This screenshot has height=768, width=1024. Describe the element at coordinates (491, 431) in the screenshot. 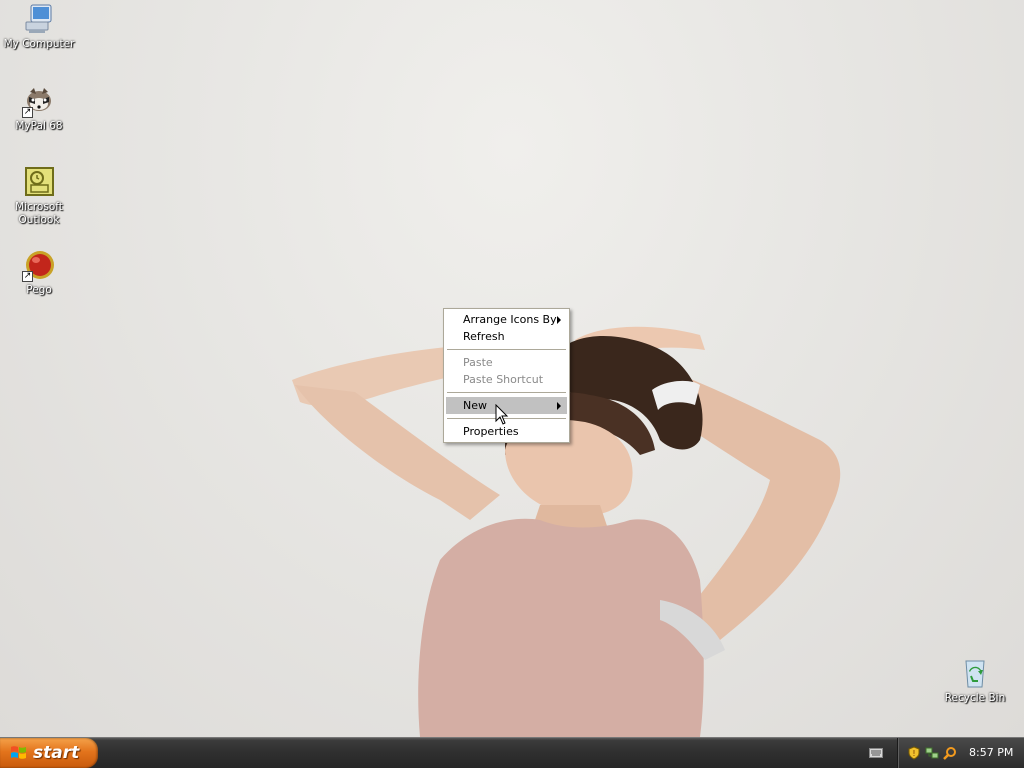

I see `menu-item-label: Properties` at that location.